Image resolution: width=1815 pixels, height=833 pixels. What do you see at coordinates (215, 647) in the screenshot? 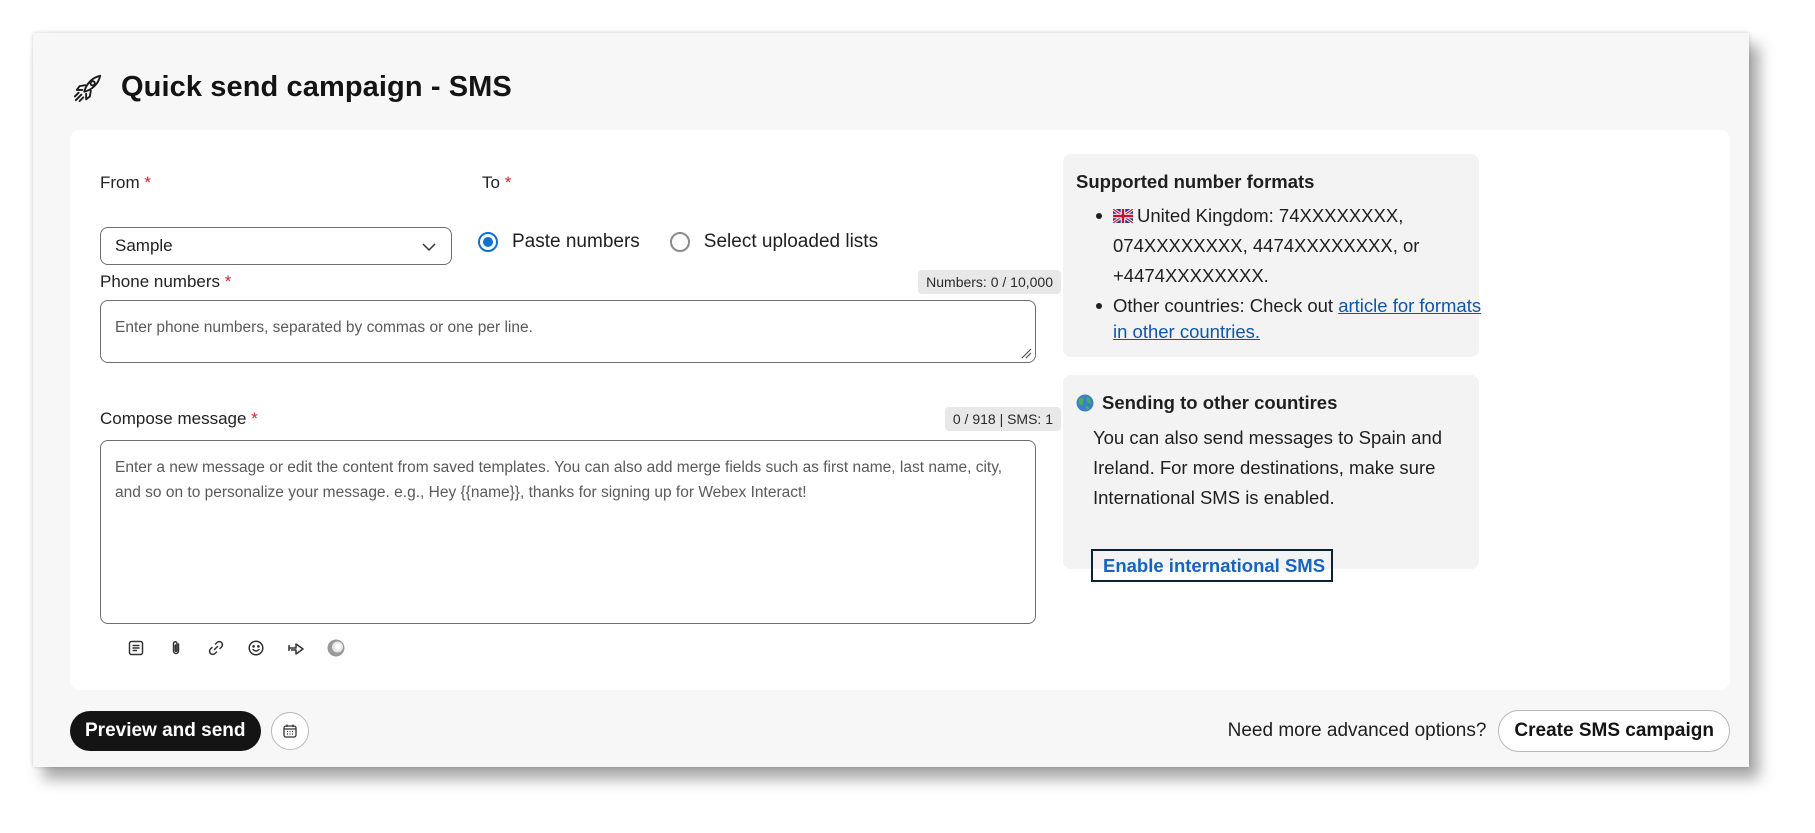
I see `link-icon` at bounding box center [215, 647].